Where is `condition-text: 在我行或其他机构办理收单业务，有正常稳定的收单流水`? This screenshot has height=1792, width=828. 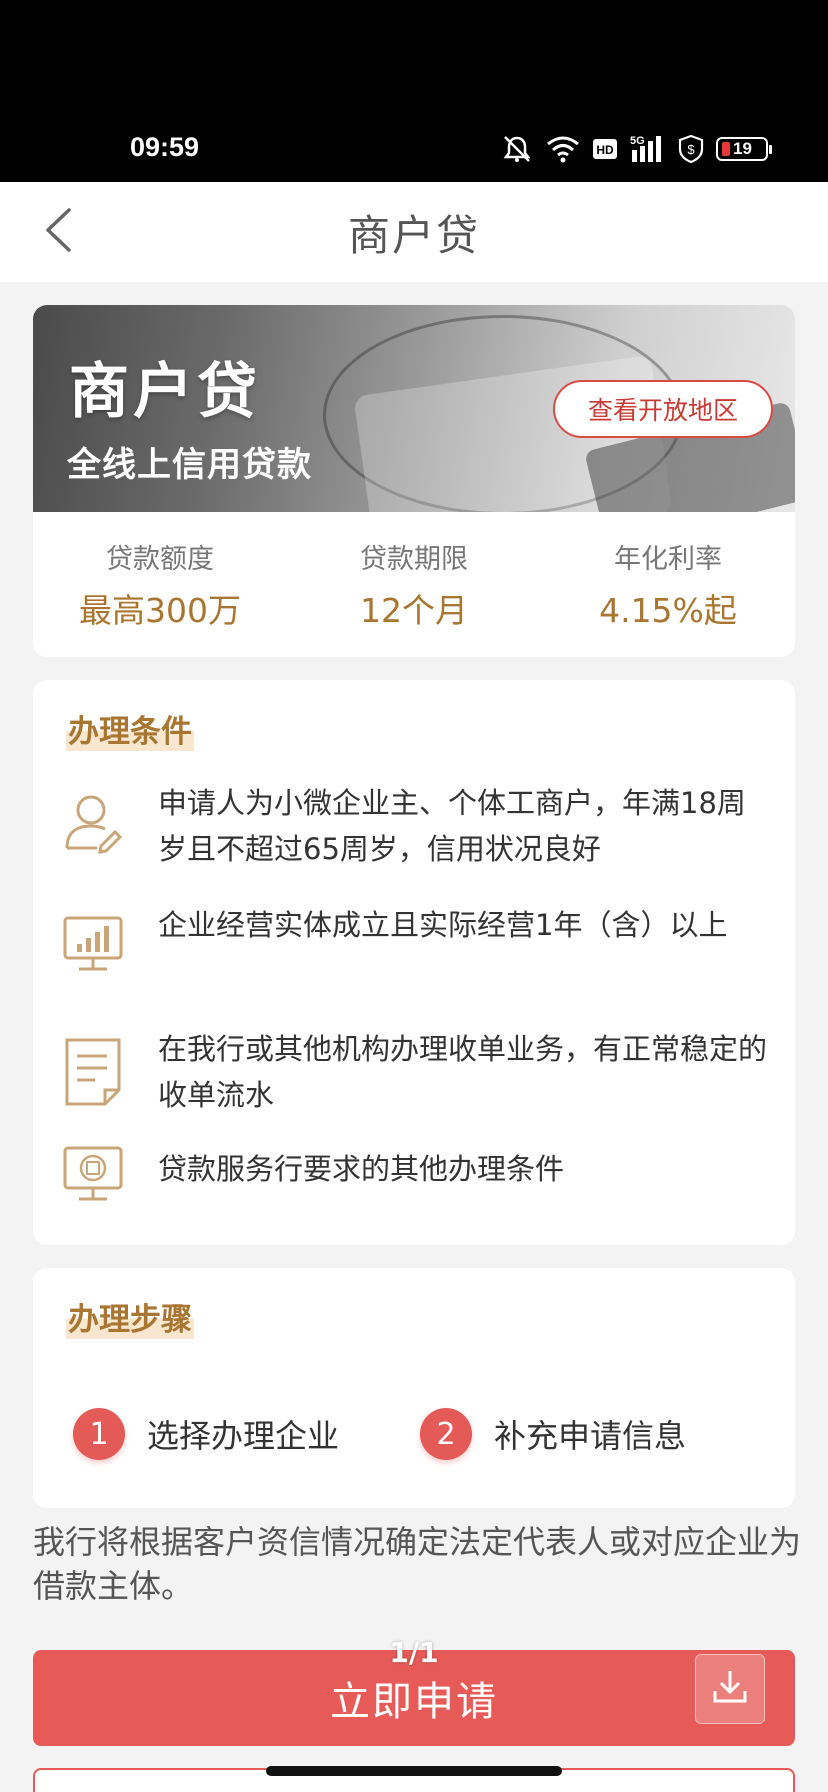 condition-text: 在我行或其他机构办理收单业务，有正常稳定的收单流水 is located at coordinates (463, 1072).